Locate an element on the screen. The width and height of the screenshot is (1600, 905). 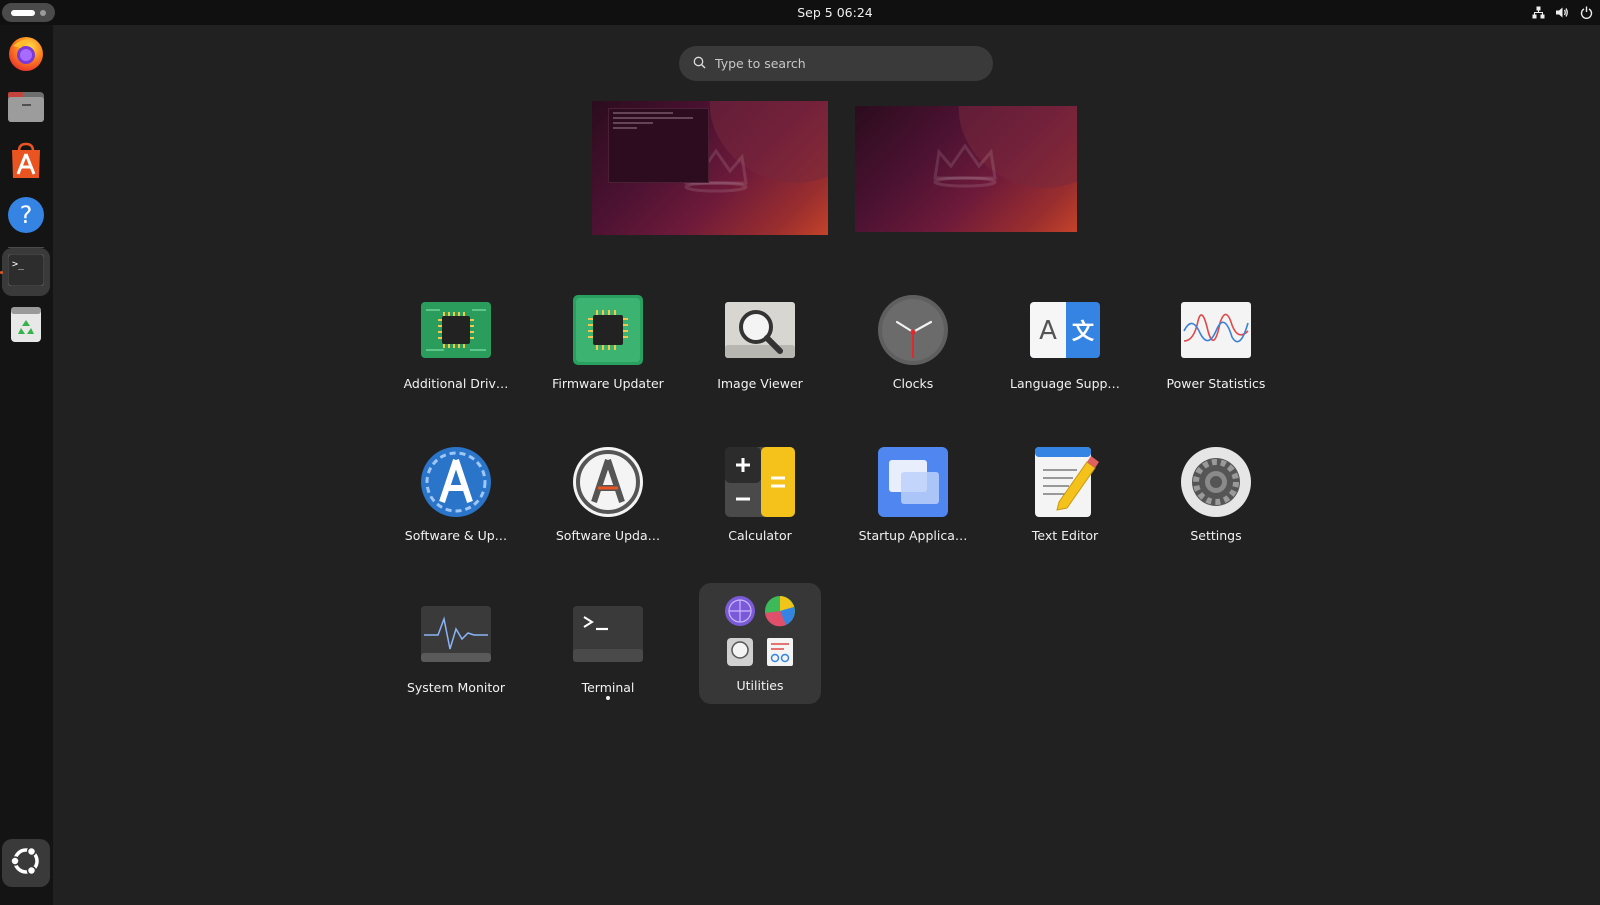
show-apps-button is located at coordinates (26, 863).